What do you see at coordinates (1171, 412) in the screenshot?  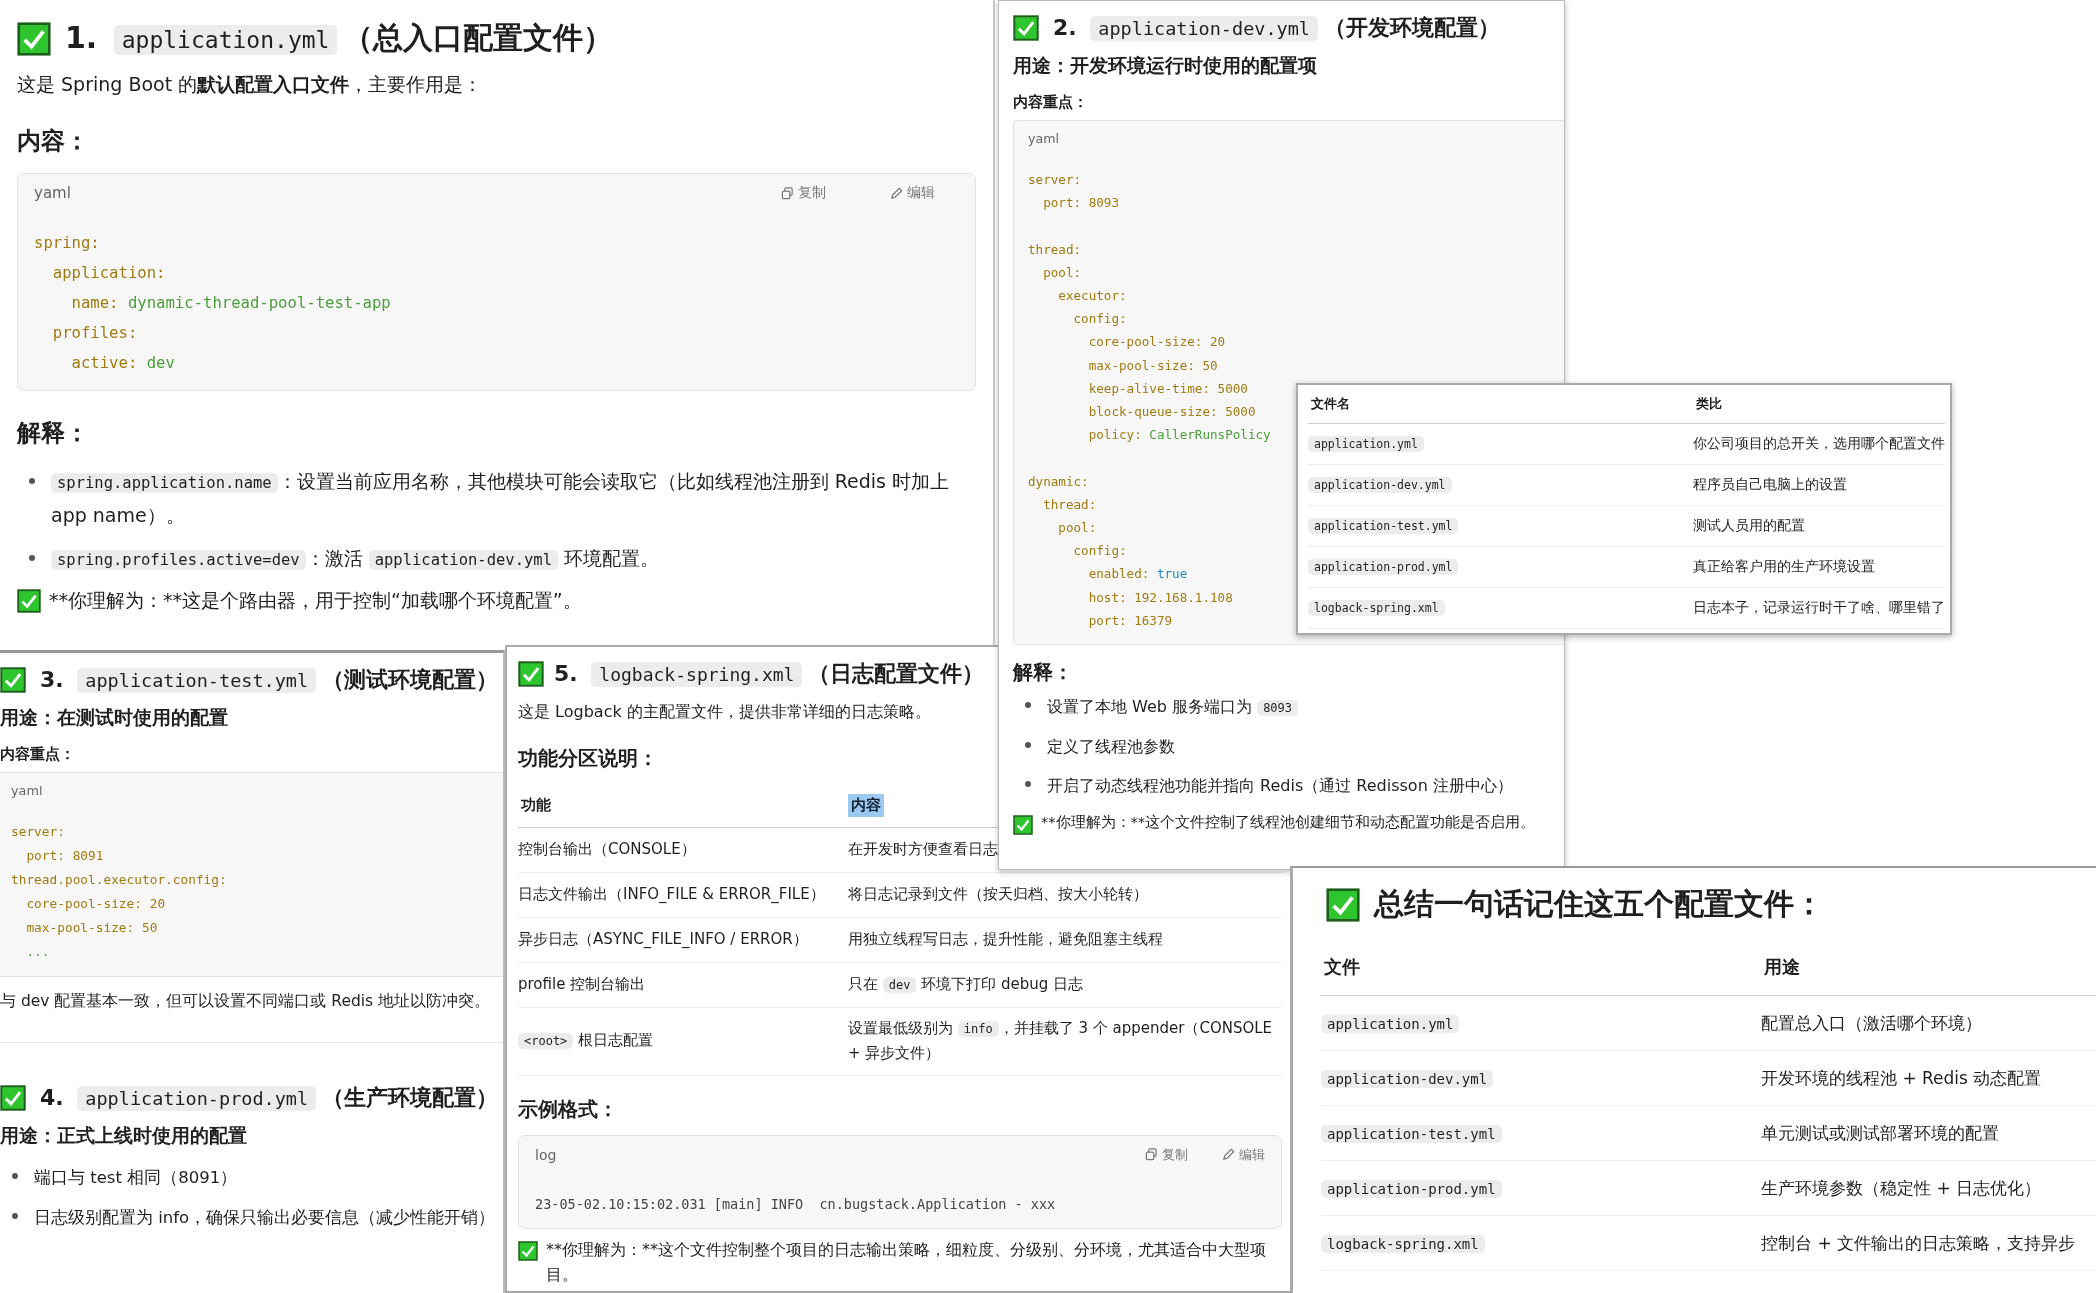 I see `code-line: block-queue-size: 5000` at bounding box center [1171, 412].